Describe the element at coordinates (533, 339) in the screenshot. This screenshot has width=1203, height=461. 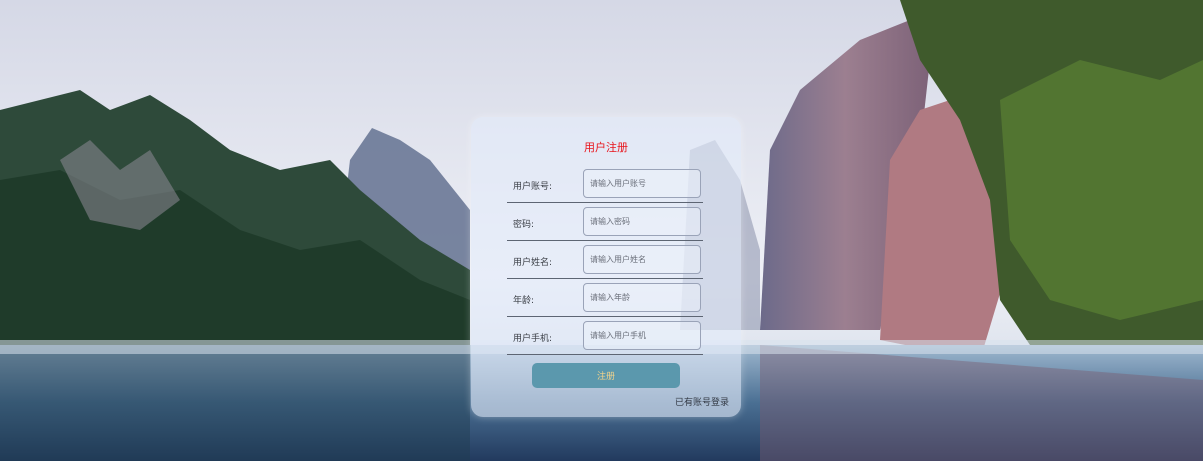
I see `phone-label: 用户手机:` at that location.